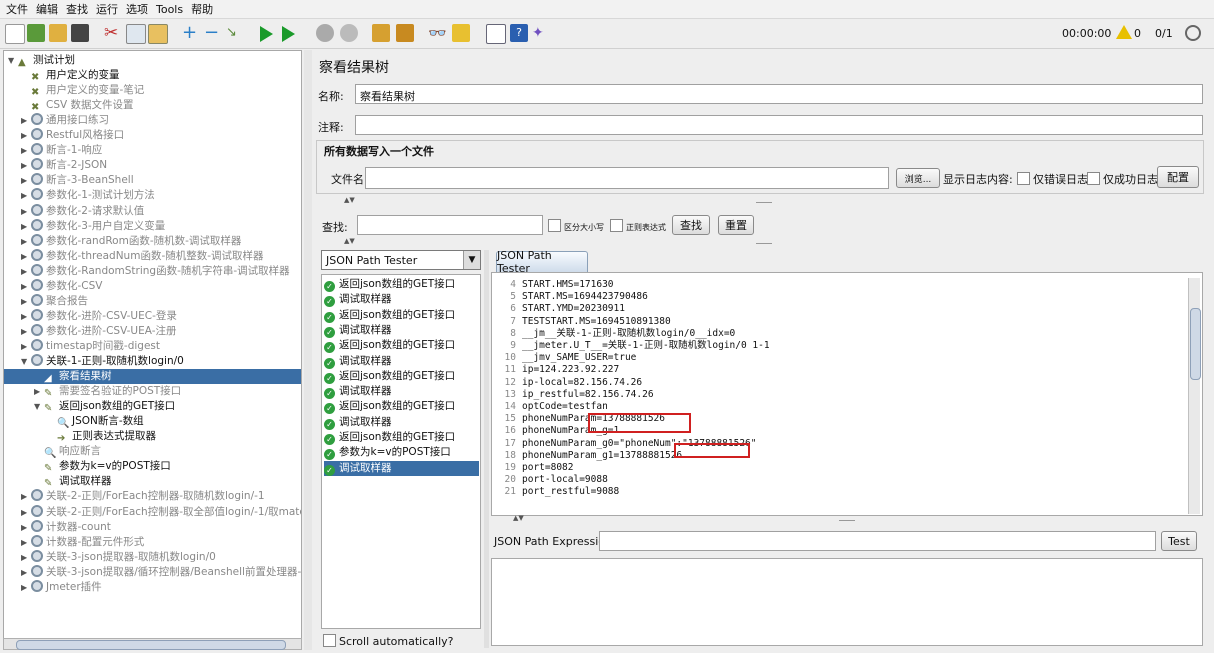 This screenshot has width=1214, height=653. What do you see at coordinates (542, 262) in the screenshot?
I see `tab-json-path-tester: JSON Path Tester` at bounding box center [542, 262].